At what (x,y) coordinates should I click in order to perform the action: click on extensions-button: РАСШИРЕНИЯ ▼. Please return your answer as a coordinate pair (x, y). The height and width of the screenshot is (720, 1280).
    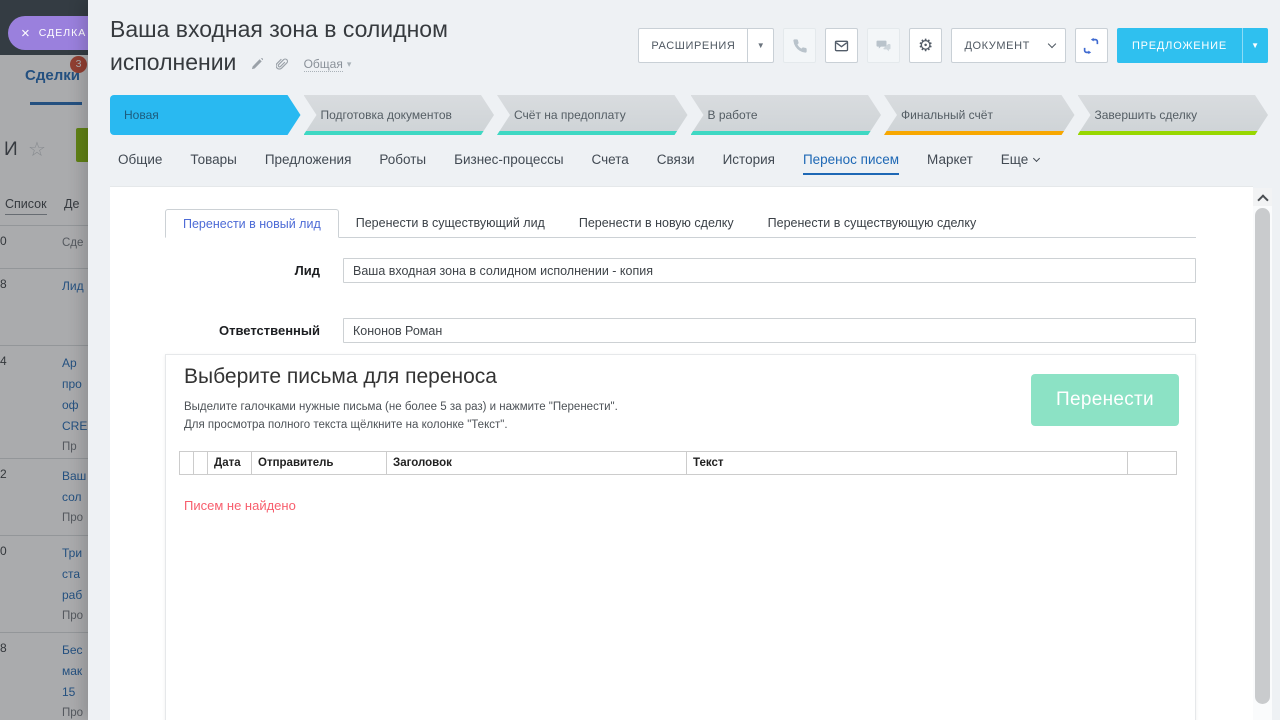
    Looking at the image, I should click on (706, 45).